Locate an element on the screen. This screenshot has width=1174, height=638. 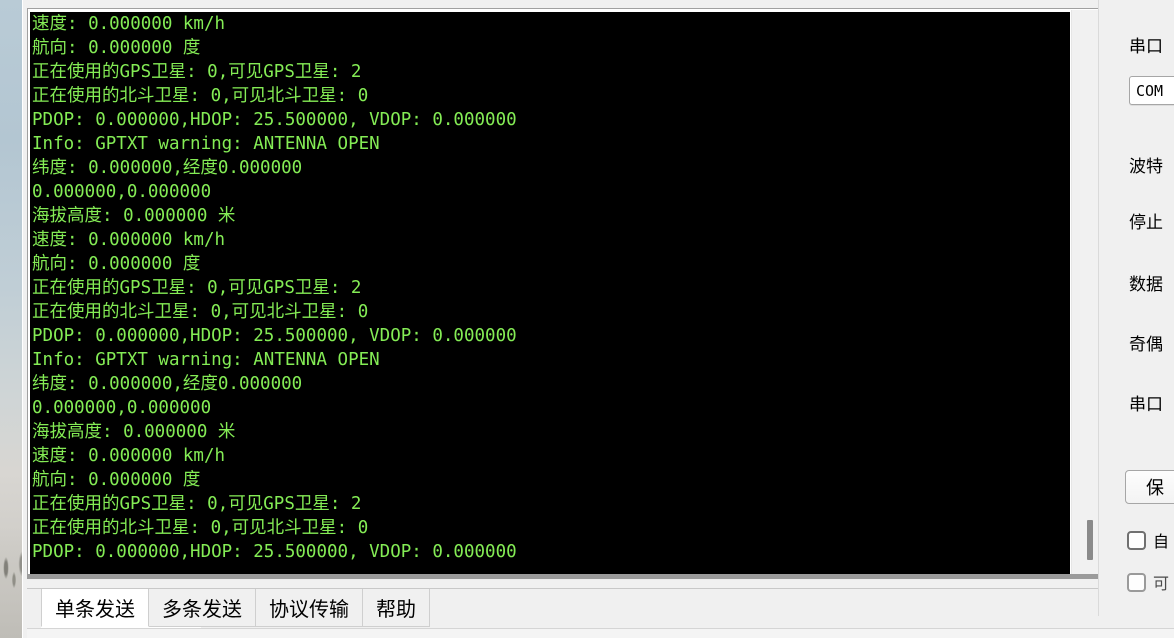
terminal-scrollbar-thumb is located at coordinates (1090, 540).